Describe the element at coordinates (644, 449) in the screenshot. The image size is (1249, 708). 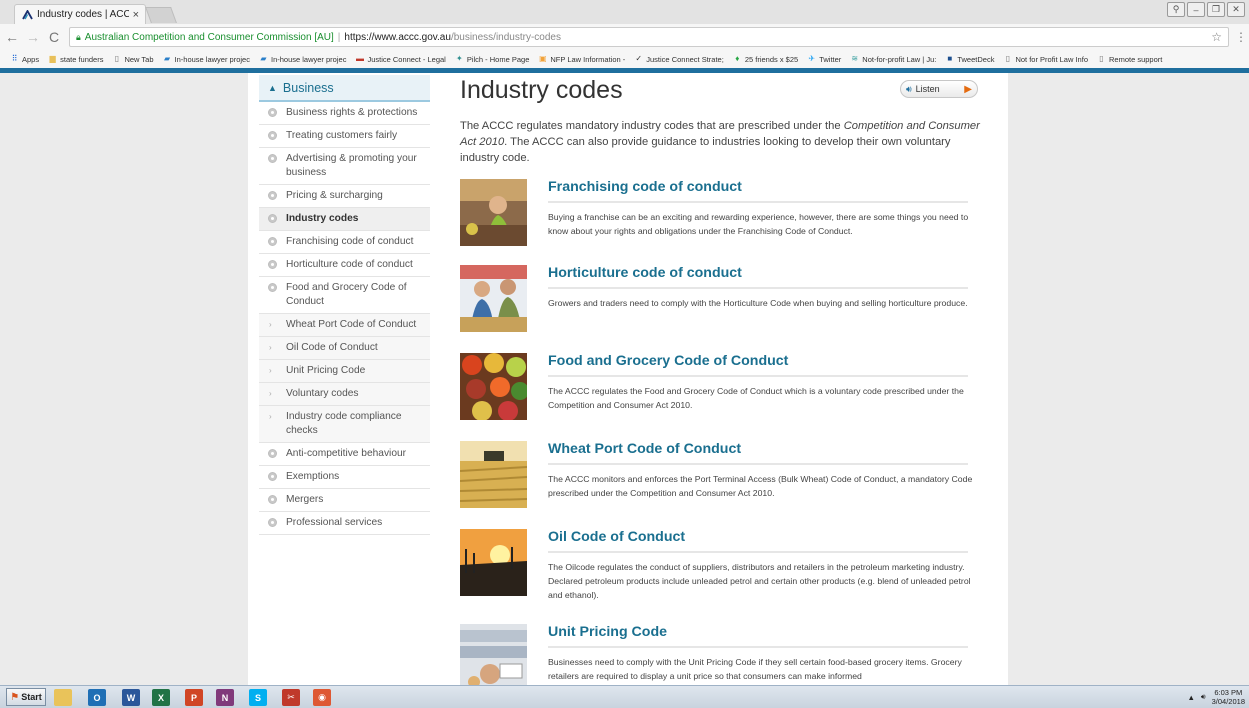
I see `code-title-link: Wheat Port Code of Conduct` at that location.